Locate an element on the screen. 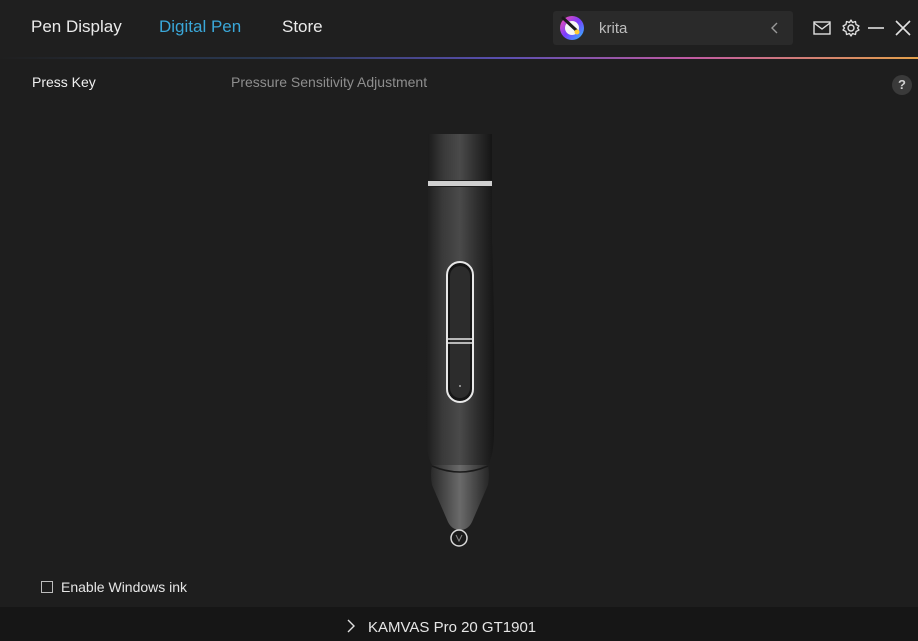 The image size is (918, 641). tab-pressure-sensitivity: Pressure Sensitivity Adjustment is located at coordinates (329, 82).